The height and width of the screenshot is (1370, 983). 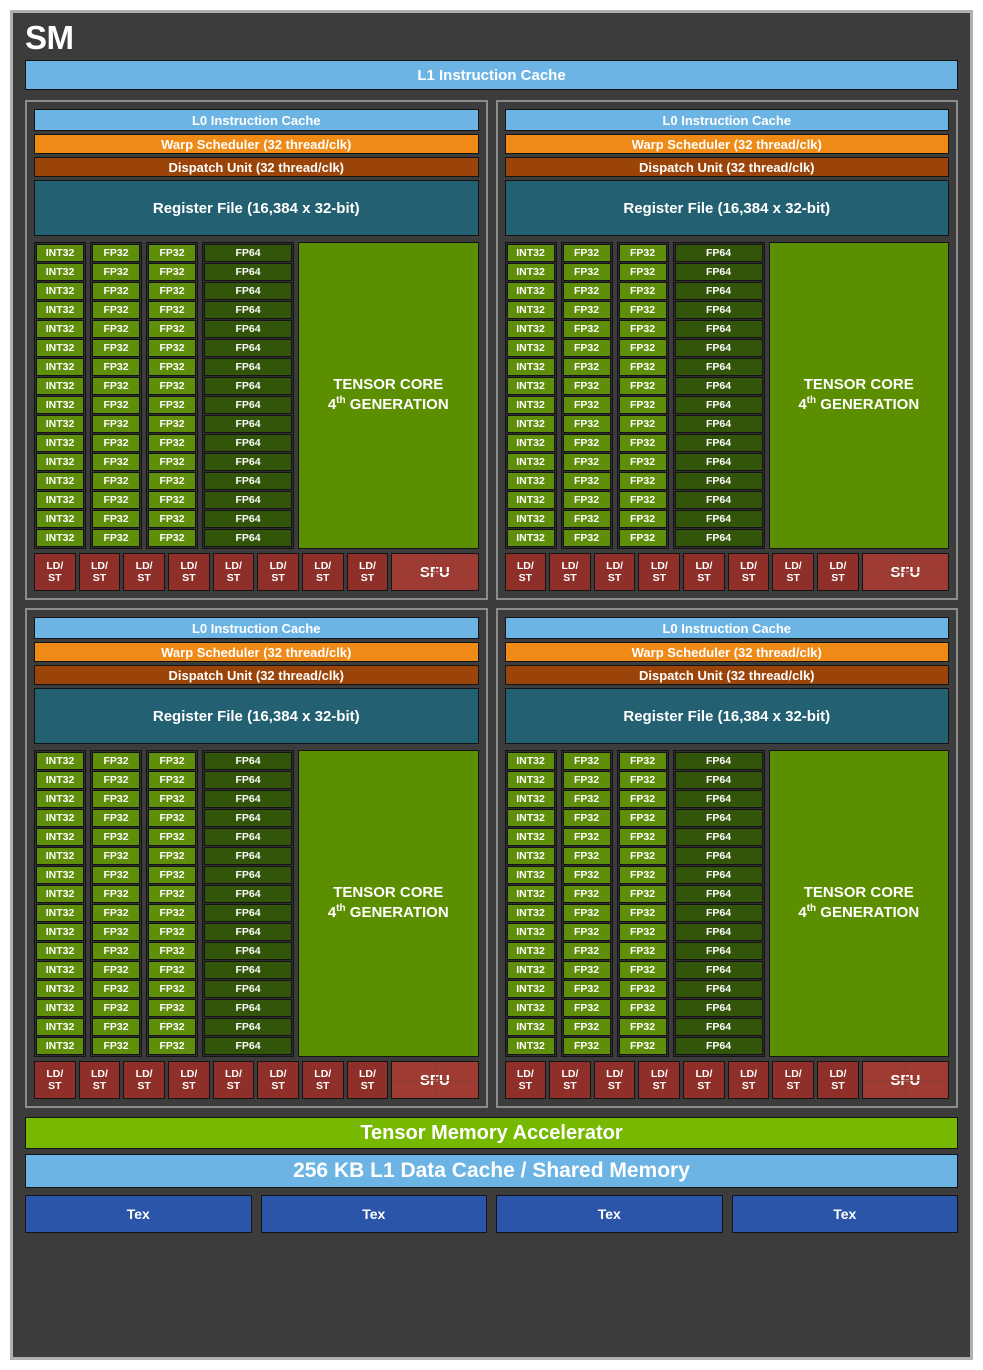 I want to click on tensor-memory-accelerator-block: Tensor Memory Accelerator, so click(x=491, y=1133).